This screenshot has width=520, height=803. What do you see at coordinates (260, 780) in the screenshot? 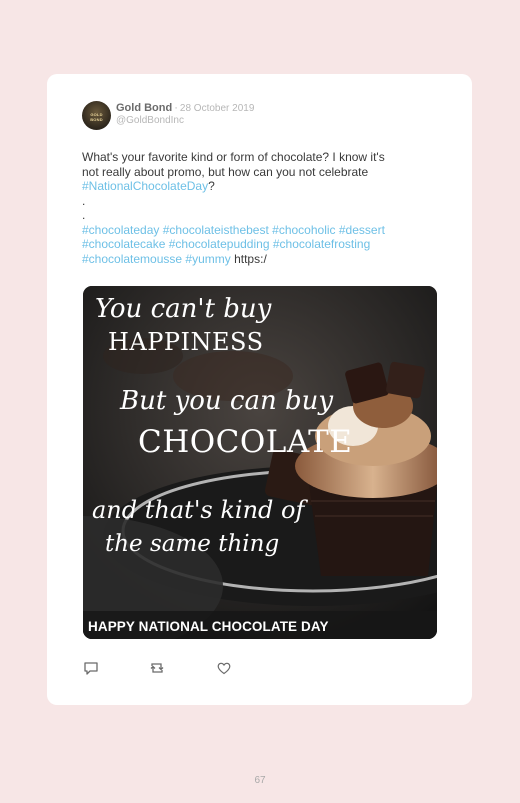
I see `page-number: 67` at bounding box center [260, 780].